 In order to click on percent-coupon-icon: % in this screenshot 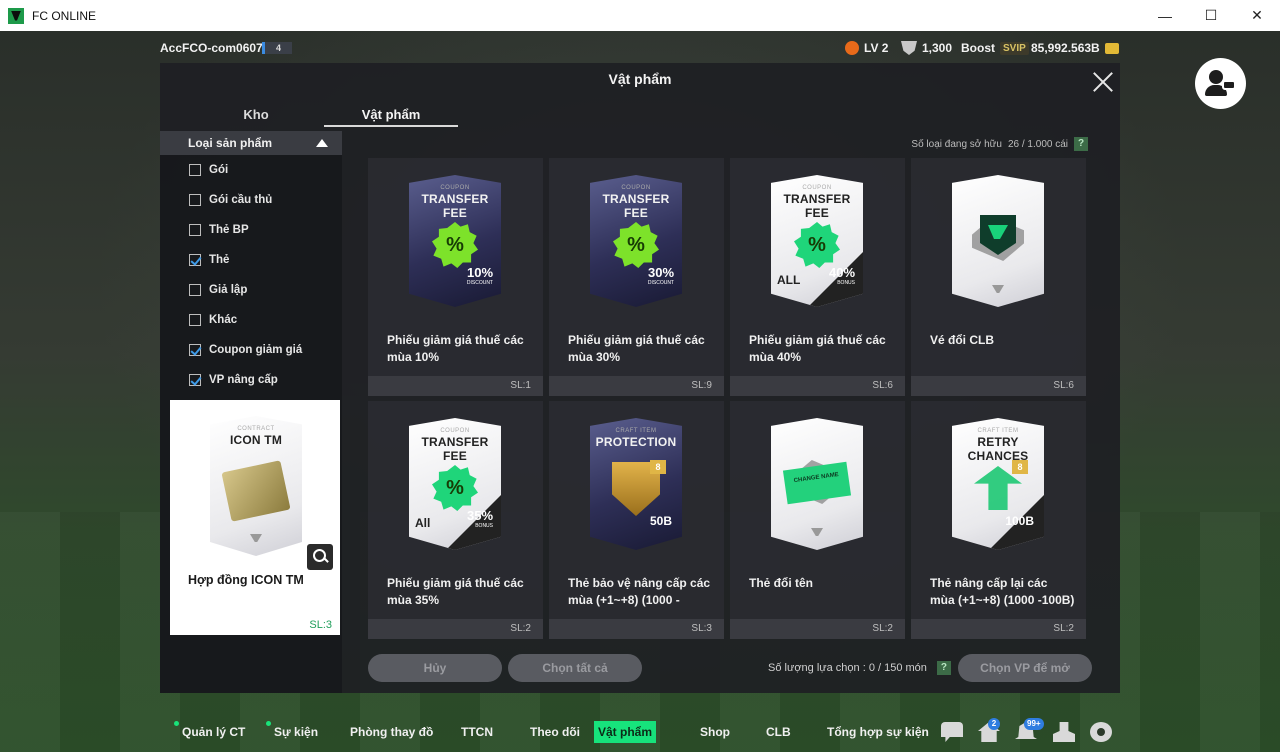, I will do `click(455, 245)`.